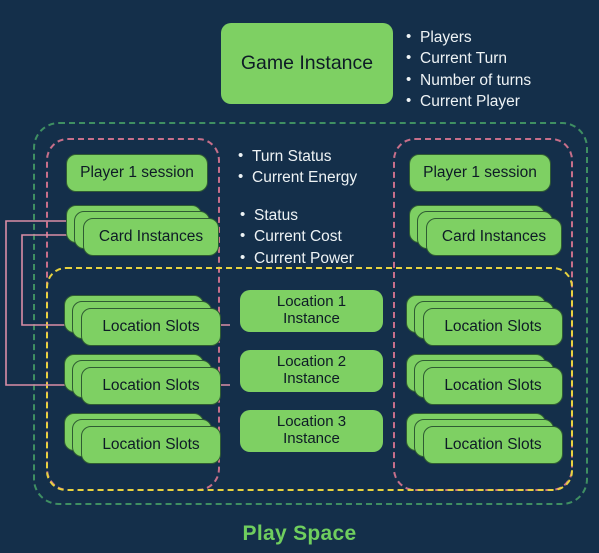  I want to click on location-3-instance-line2: Instance, so click(311, 438).